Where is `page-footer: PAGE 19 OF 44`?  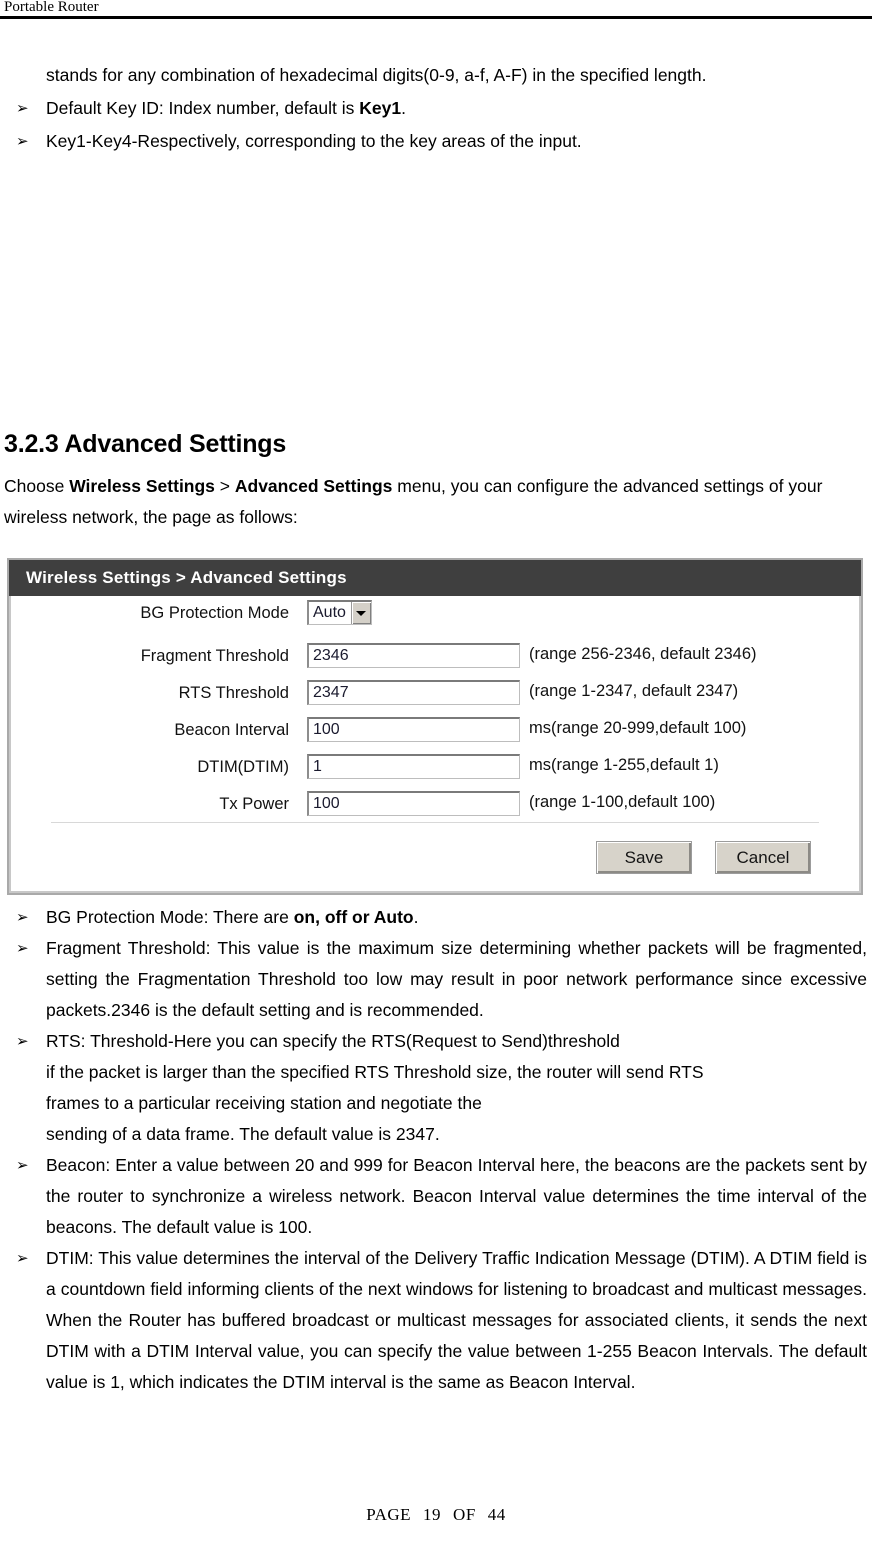
page-footer: PAGE 19 OF 44 is located at coordinates (436, 1515).